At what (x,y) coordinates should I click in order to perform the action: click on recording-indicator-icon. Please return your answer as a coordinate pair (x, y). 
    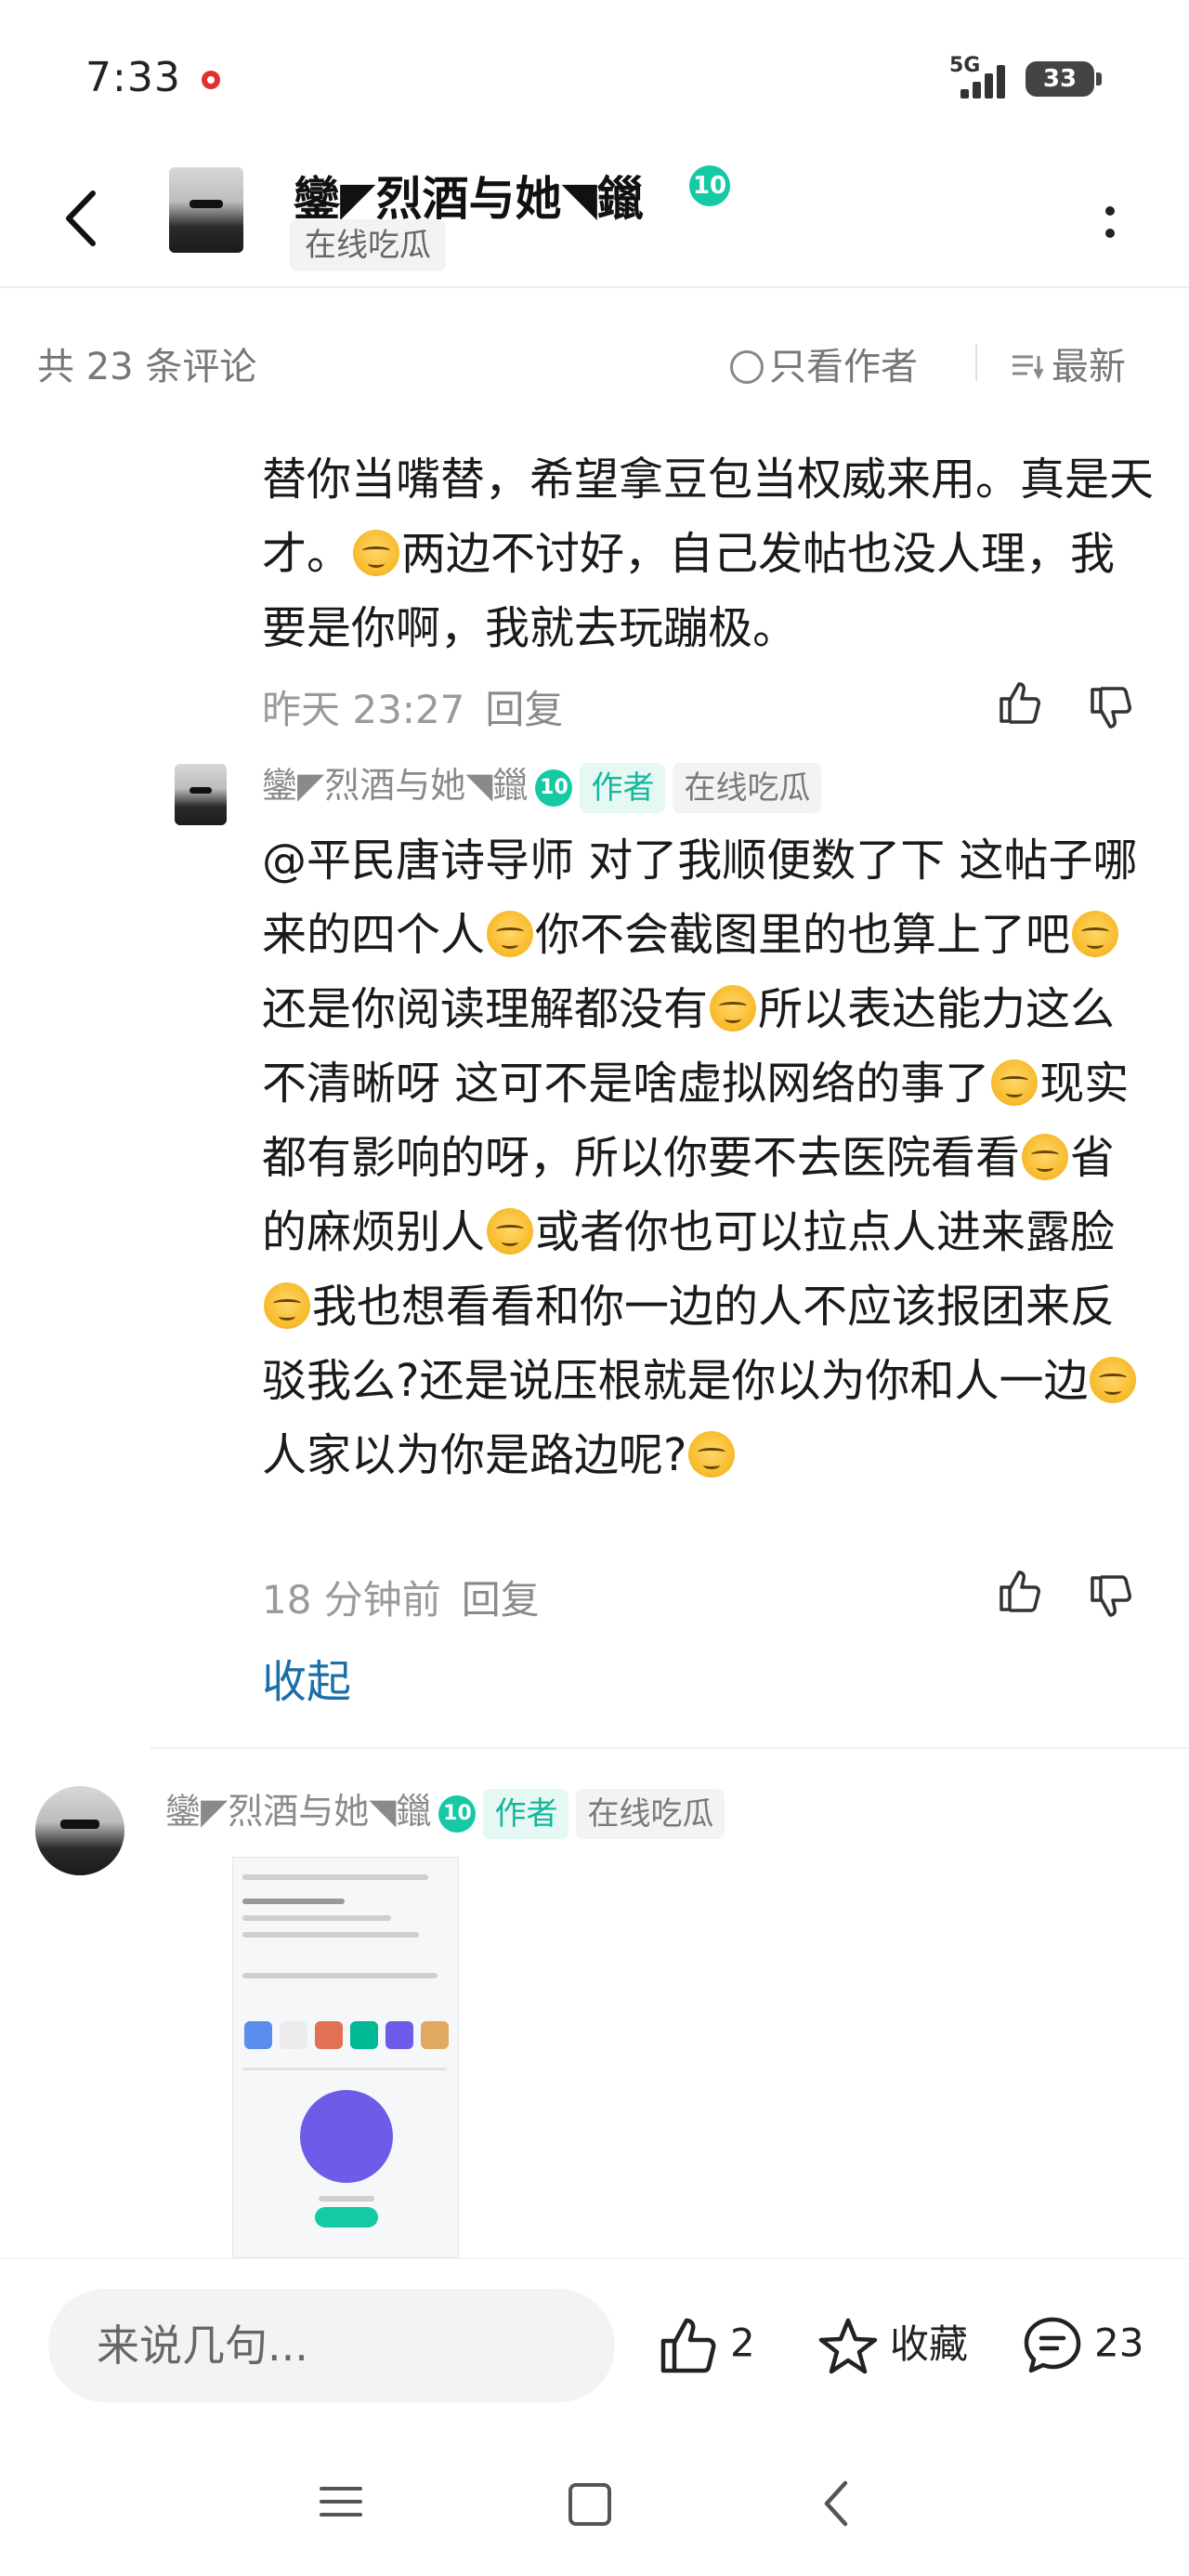
    Looking at the image, I should click on (211, 80).